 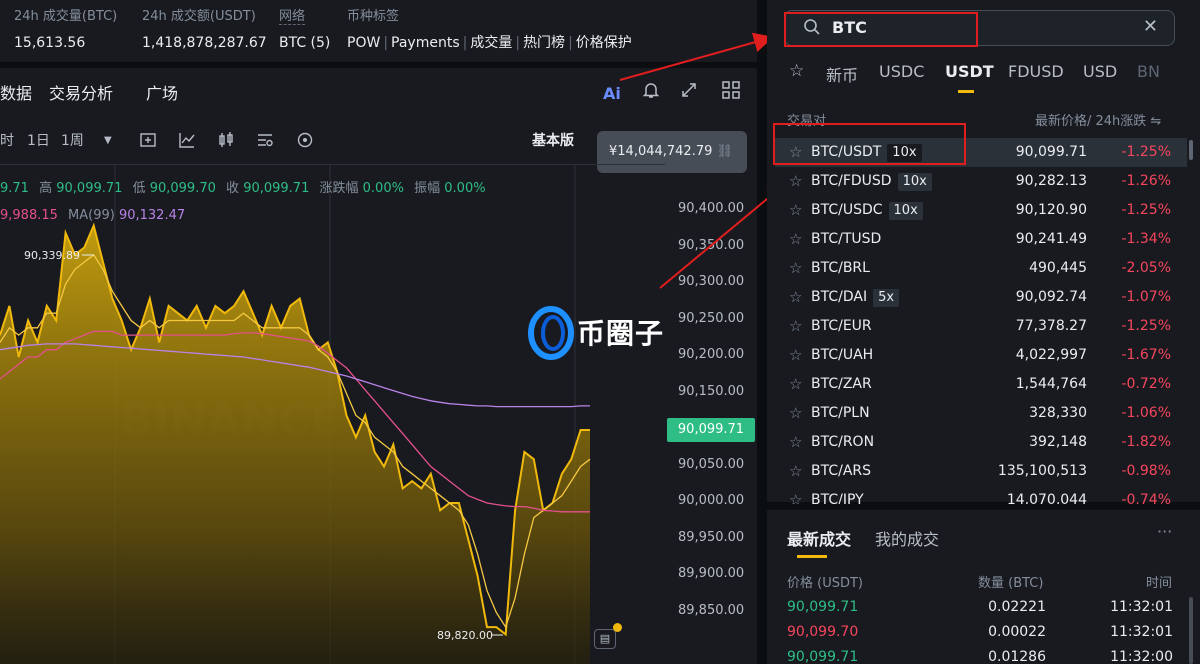 I want to click on pair-symbol: BTC/BRL, so click(x=840, y=268).